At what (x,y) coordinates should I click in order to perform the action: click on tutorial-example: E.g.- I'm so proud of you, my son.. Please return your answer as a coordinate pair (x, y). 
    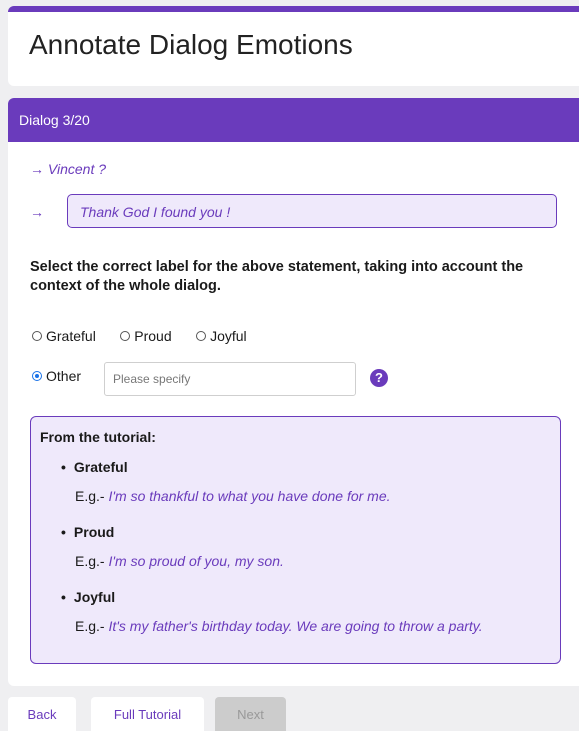
    Looking at the image, I should click on (179, 561).